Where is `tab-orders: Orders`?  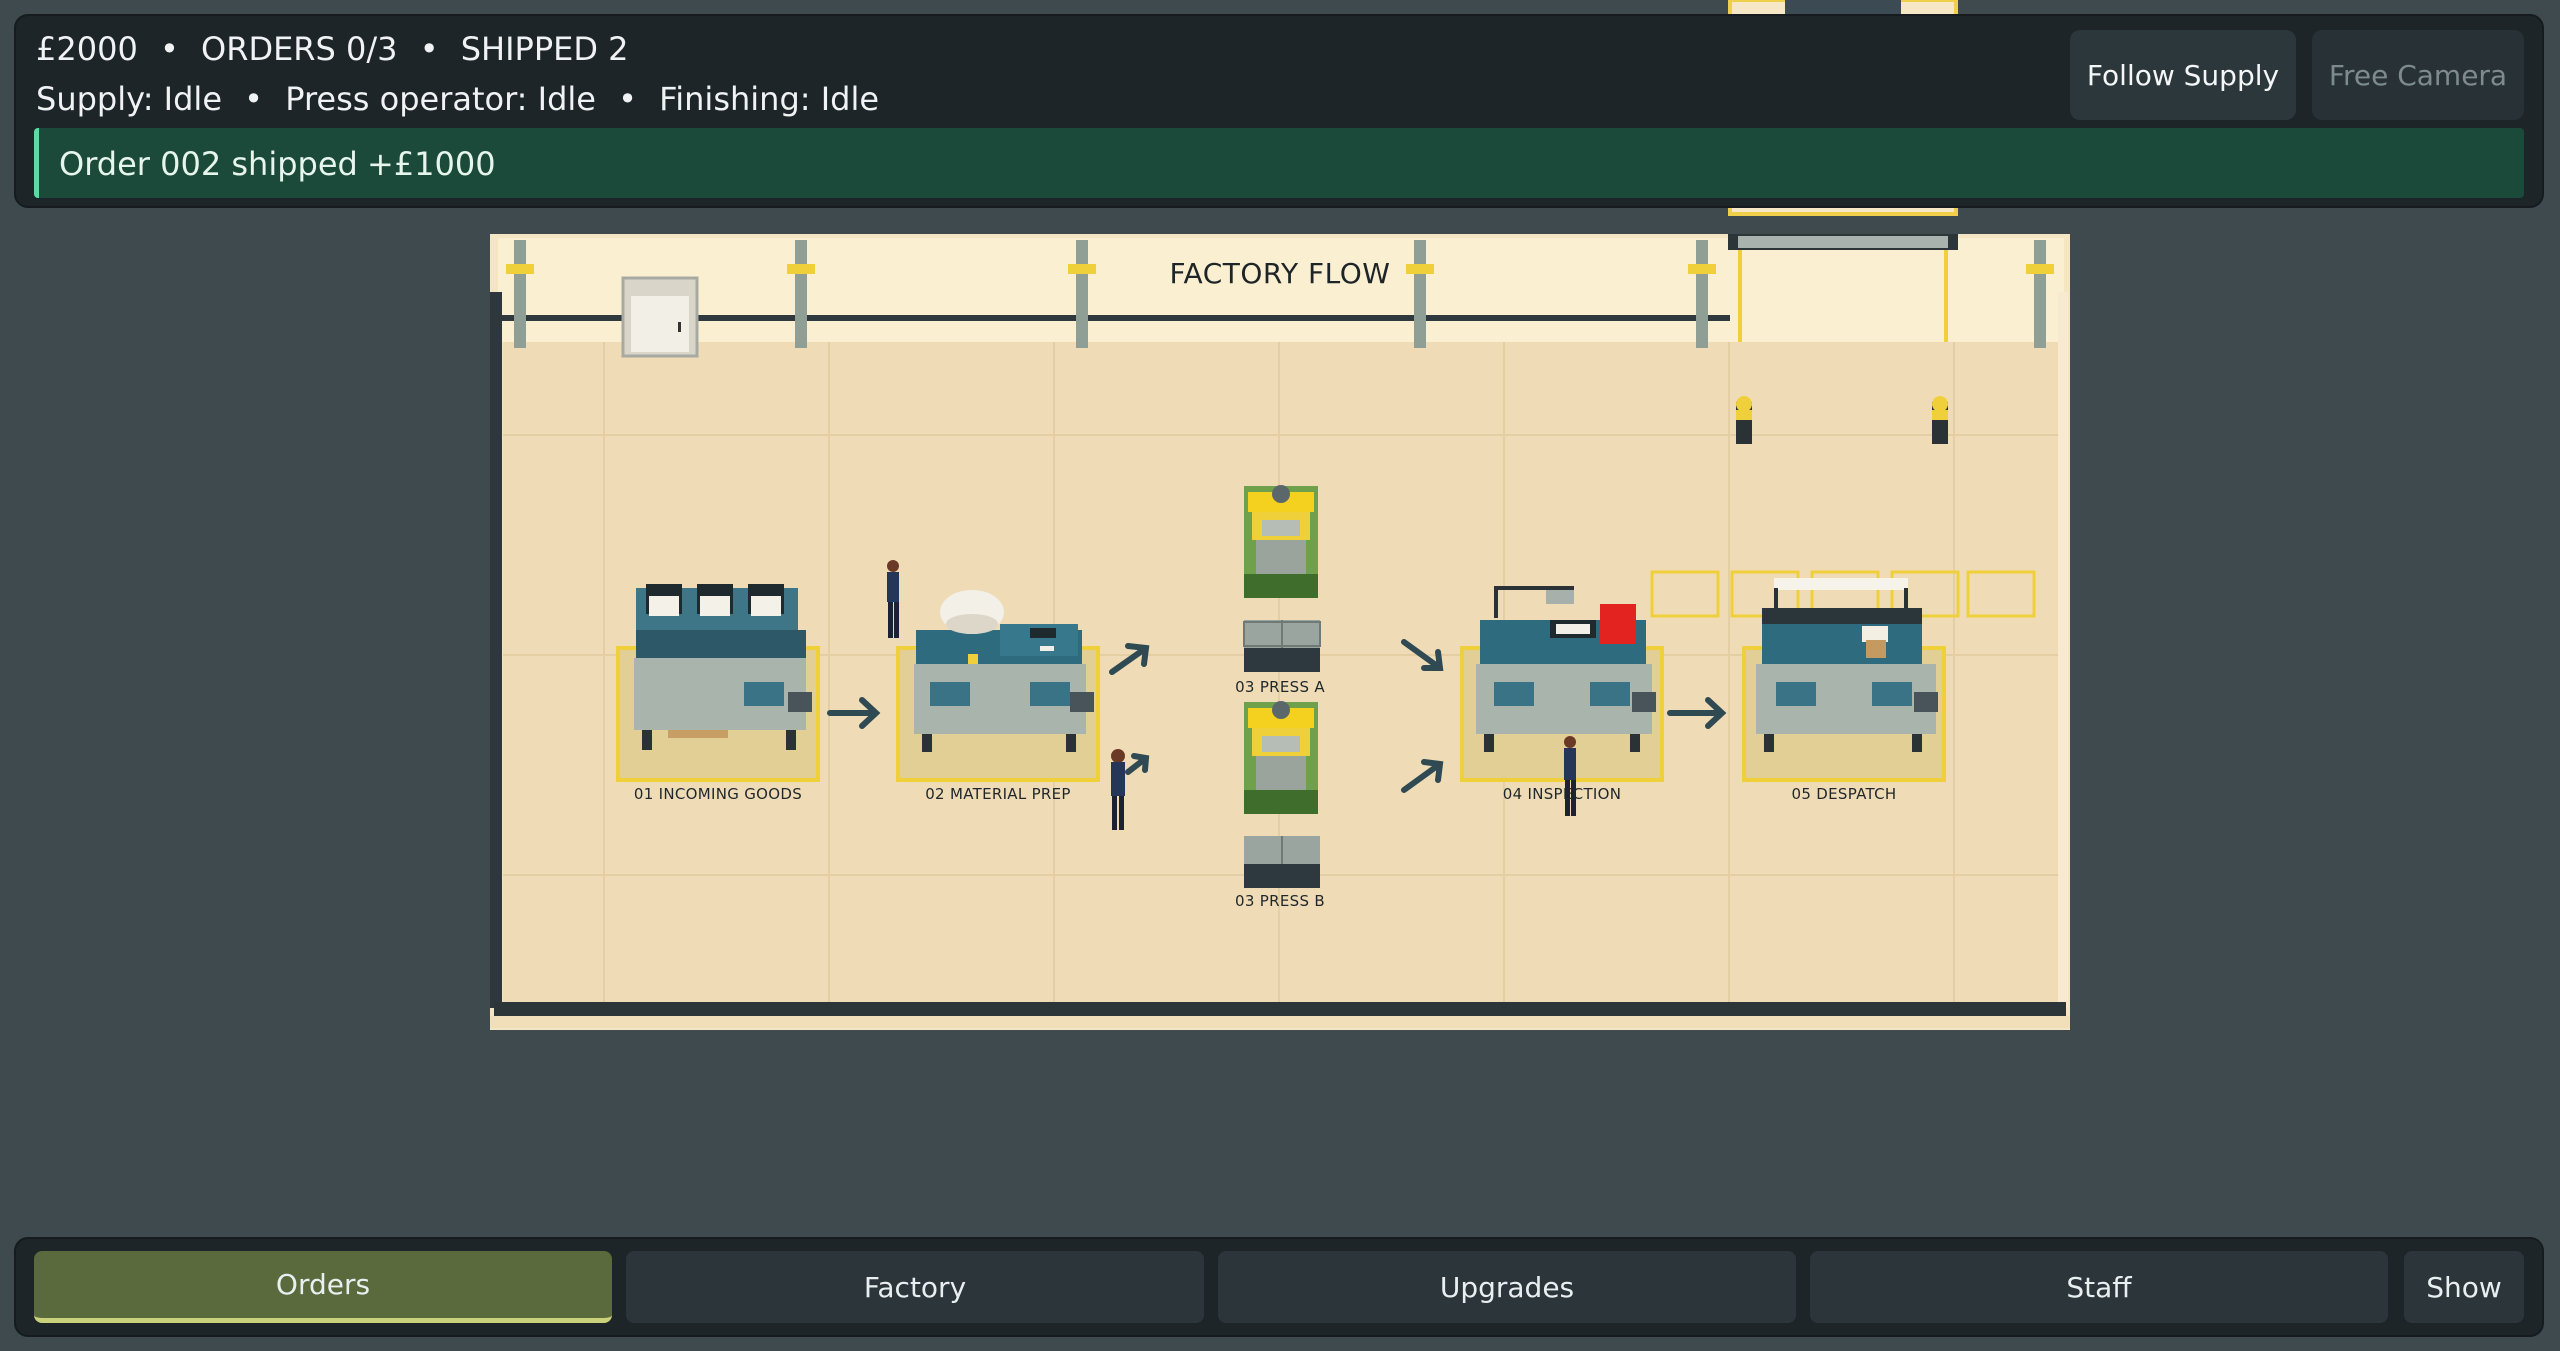 tab-orders: Orders is located at coordinates (323, 1287).